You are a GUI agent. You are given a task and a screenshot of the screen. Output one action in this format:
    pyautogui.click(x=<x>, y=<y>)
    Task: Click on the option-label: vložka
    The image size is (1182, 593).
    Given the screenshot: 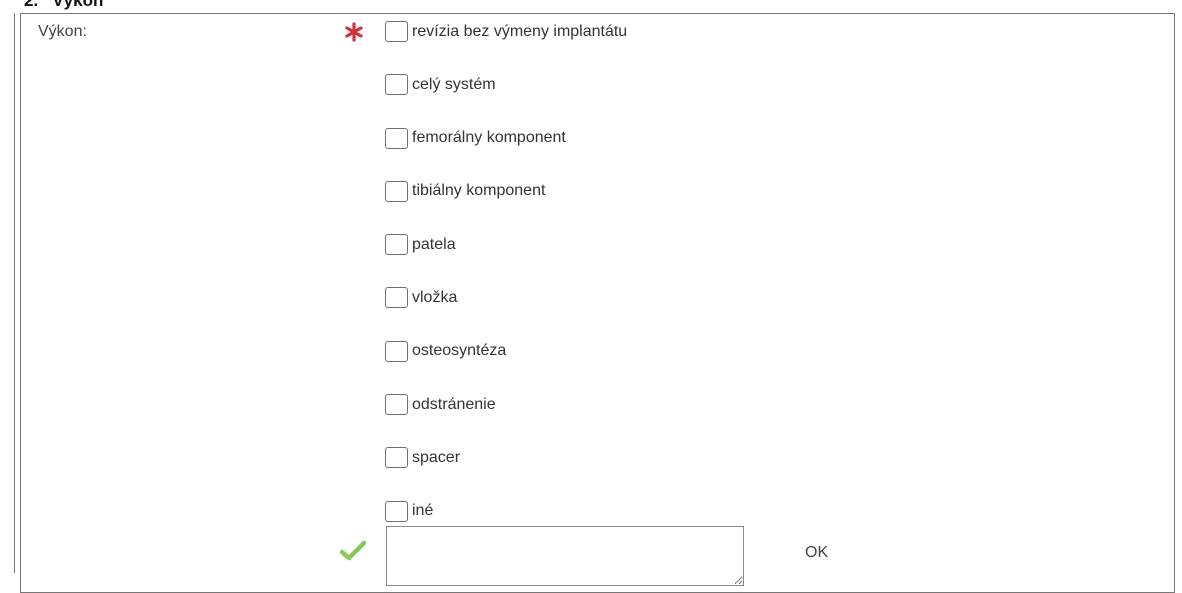 What is the action you would take?
    pyautogui.click(x=435, y=297)
    